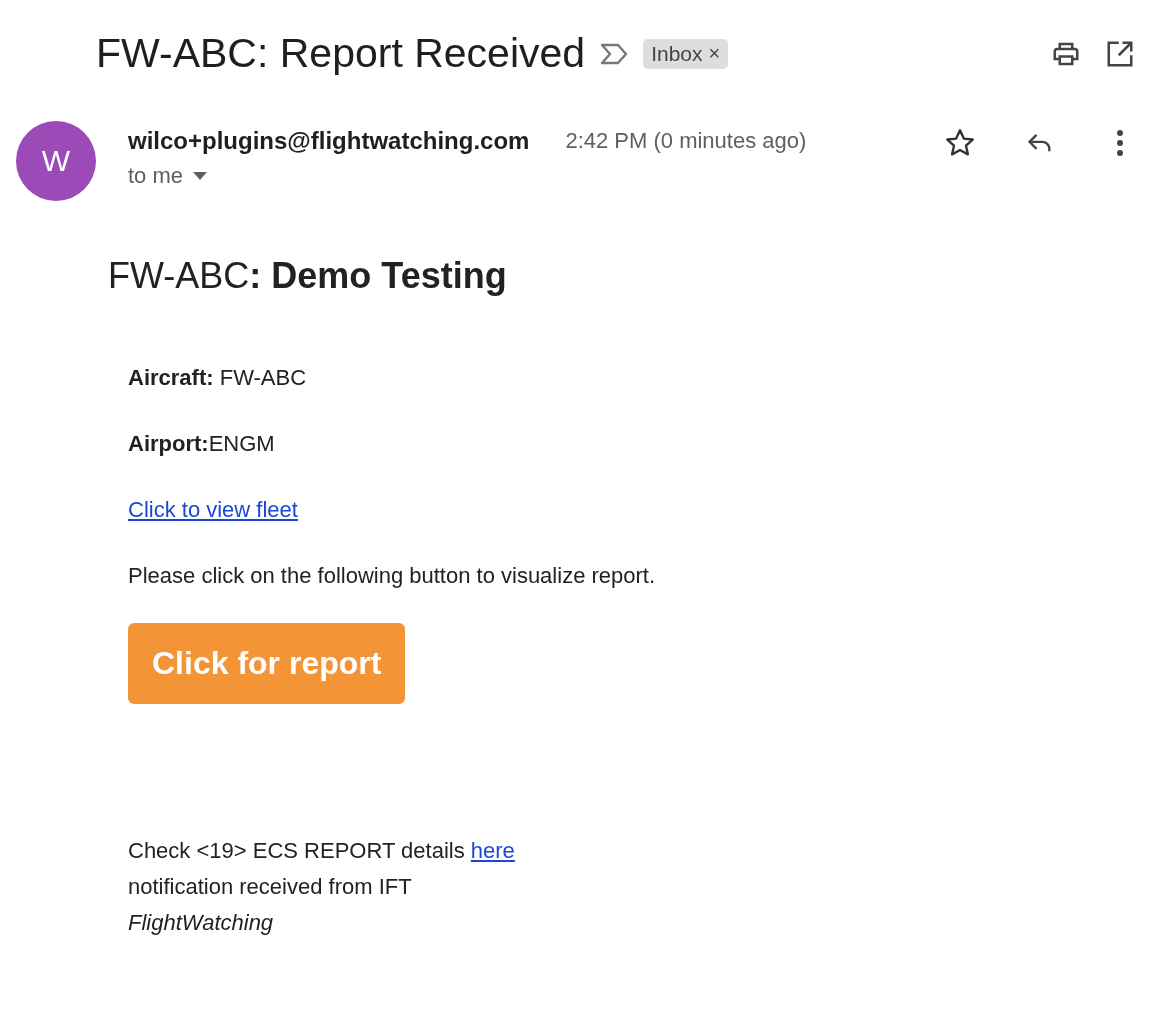 This screenshot has height=1024, width=1164. I want to click on details-link: here, so click(492, 850).